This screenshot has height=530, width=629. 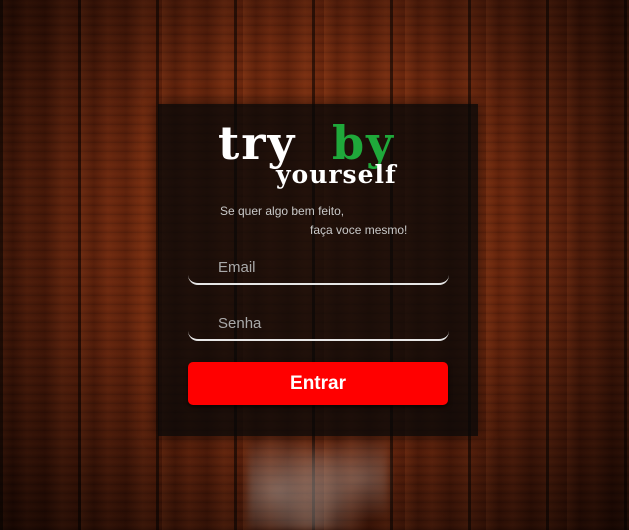 What do you see at coordinates (318, 155) in the screenshot?
I see `brand-logo: try by yourself` at bounding box center [318, 155].